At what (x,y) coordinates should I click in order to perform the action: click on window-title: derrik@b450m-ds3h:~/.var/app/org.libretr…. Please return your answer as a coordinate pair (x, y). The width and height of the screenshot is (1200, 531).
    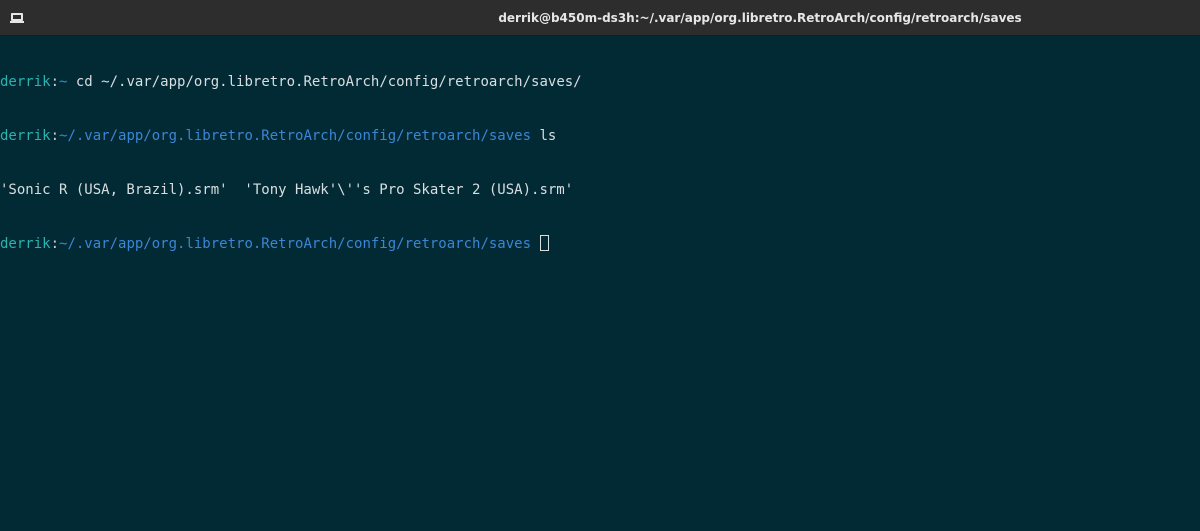
    Looking at the image, I should click on (760, 18).